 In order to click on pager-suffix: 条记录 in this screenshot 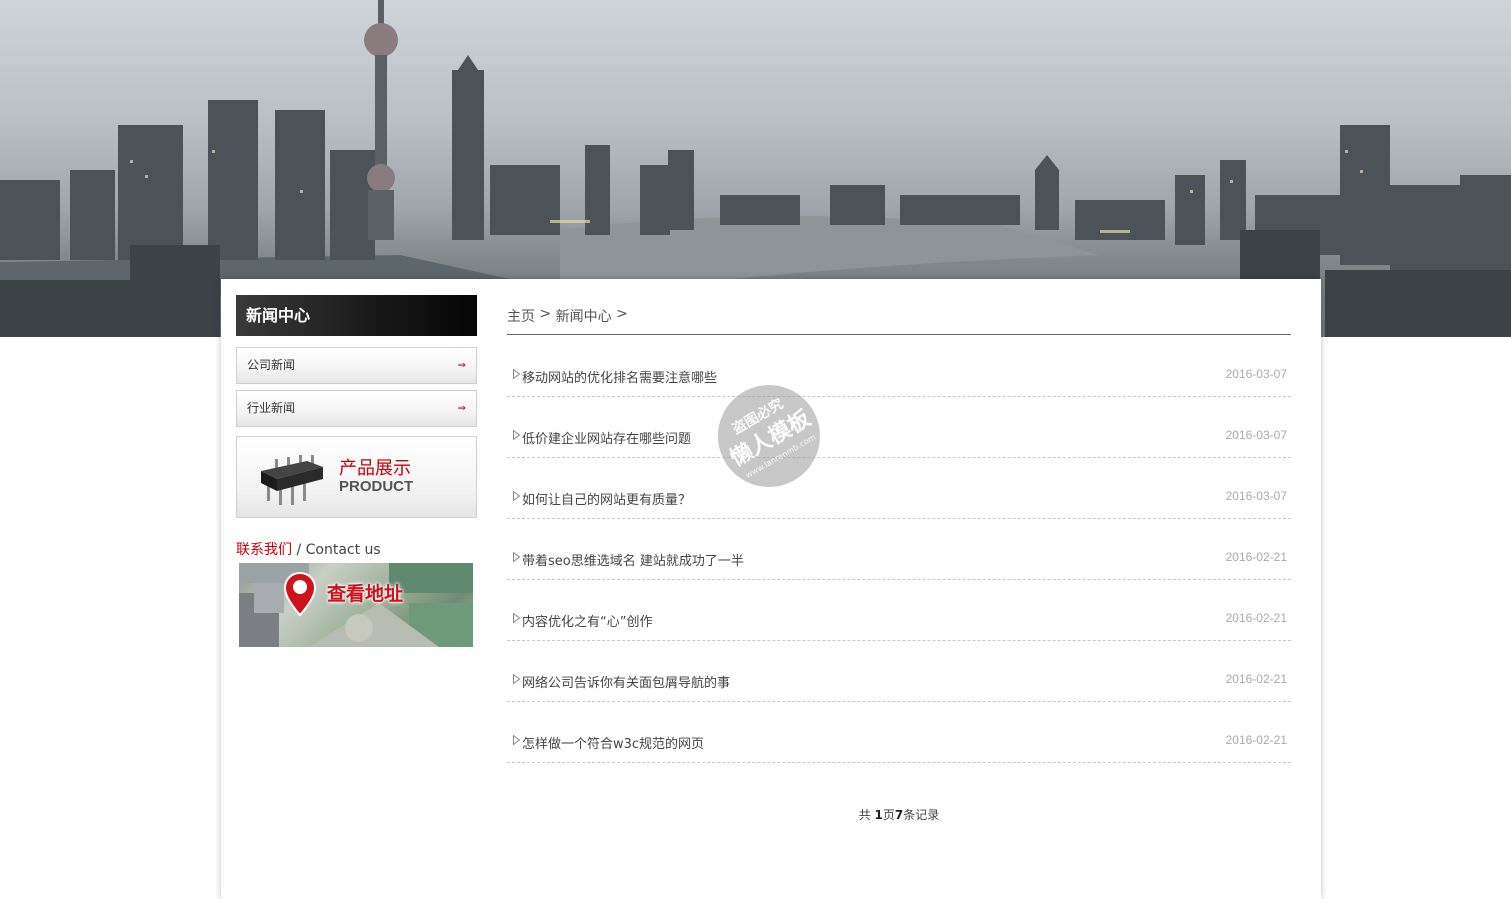, I will do `click(921, 815)`.